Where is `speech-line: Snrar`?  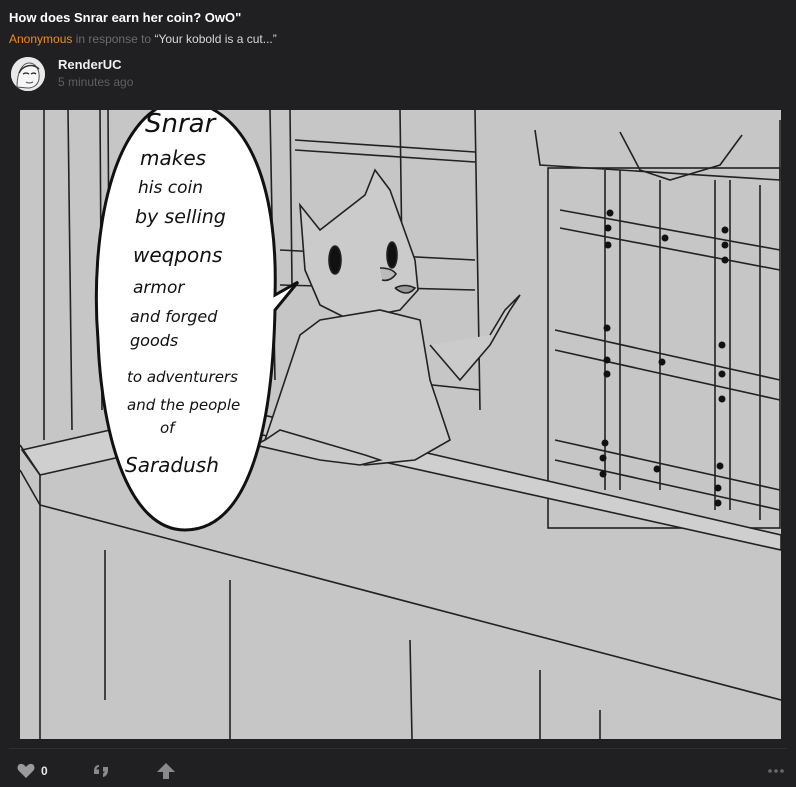 speech-line: Snrar is located at coordinates (181, 124).